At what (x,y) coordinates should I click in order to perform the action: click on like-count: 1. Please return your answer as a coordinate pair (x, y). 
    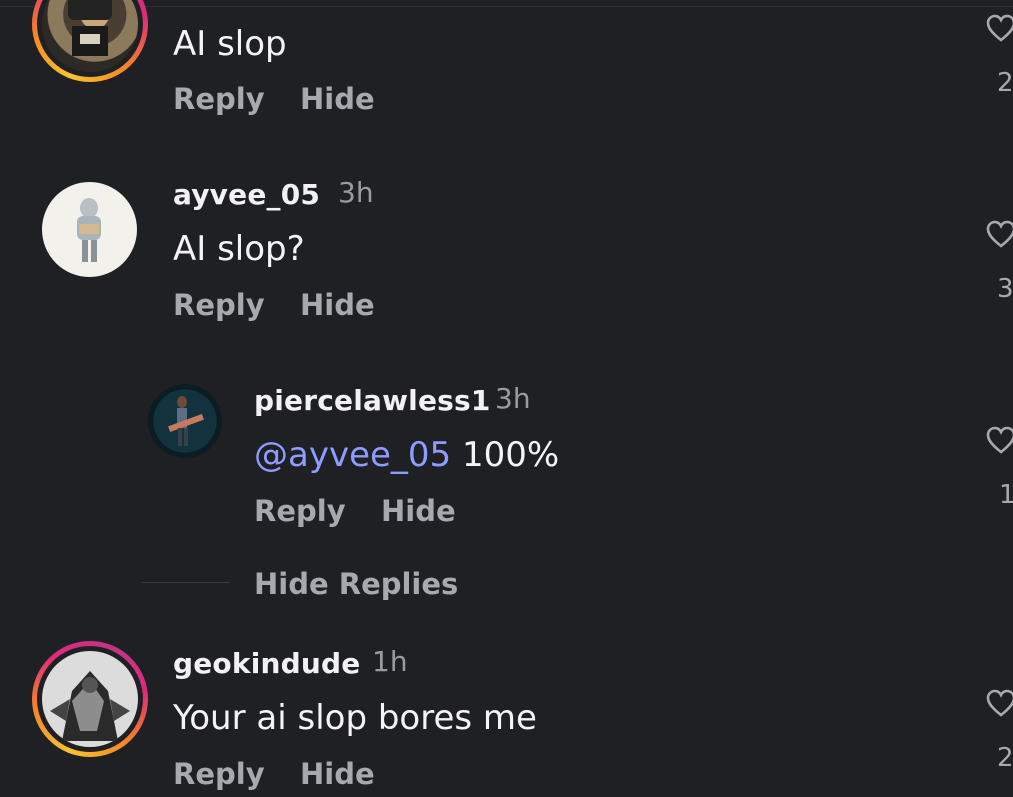
    Looking at the image, I should click on (1006, 495).